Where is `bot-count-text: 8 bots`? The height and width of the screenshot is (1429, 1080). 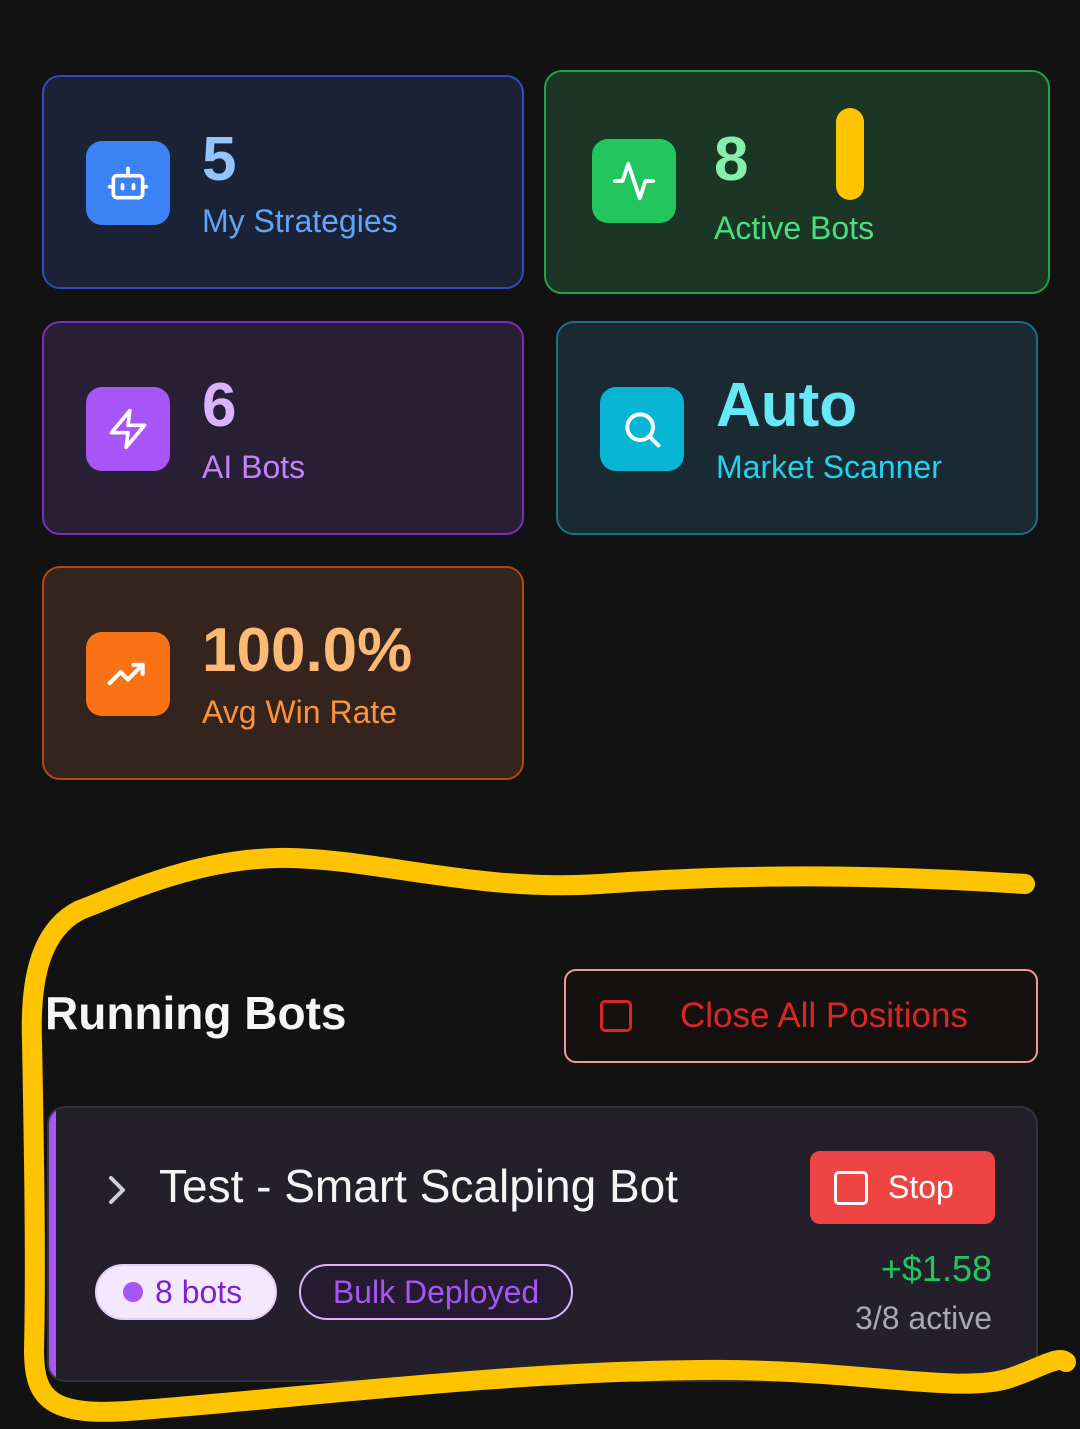 bot-count-text: 8 bots is located at coordinates (199, 1291).